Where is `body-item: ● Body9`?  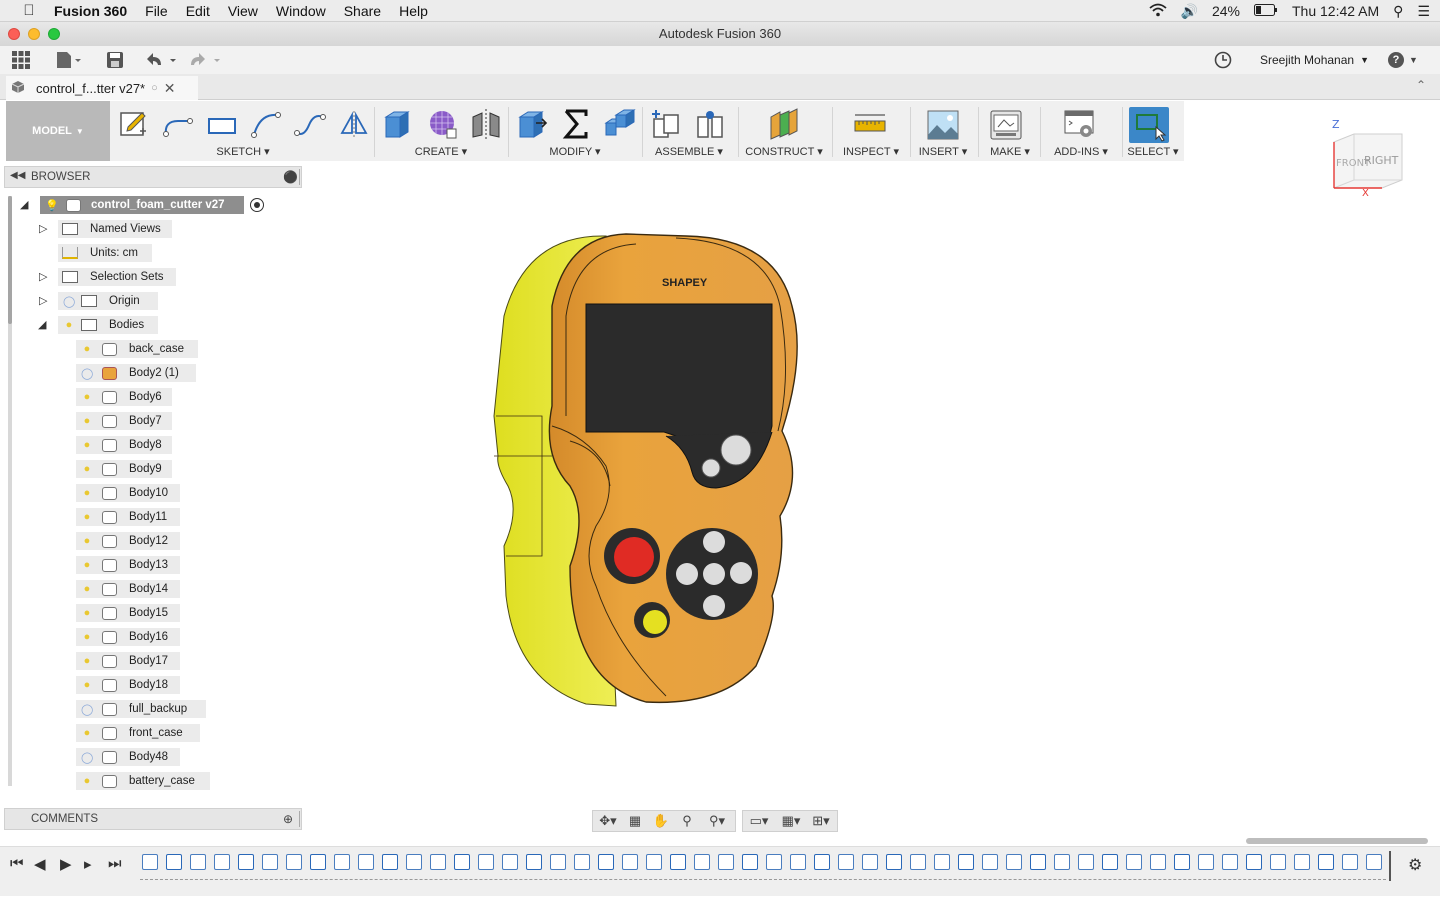
body-item: ● Body9 is located at coordinates (124, 469).